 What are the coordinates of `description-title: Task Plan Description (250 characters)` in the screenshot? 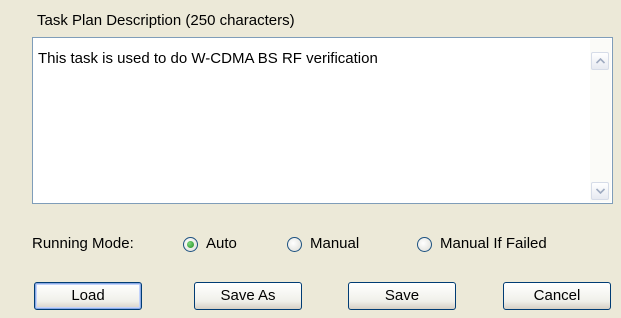 It's located at (166, 20).